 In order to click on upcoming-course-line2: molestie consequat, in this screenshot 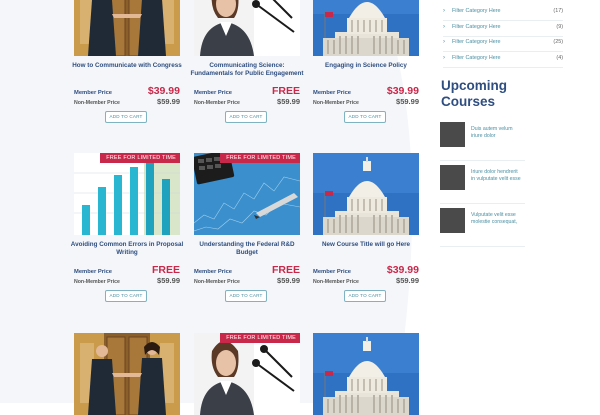, I will do `click(494, 222)`.